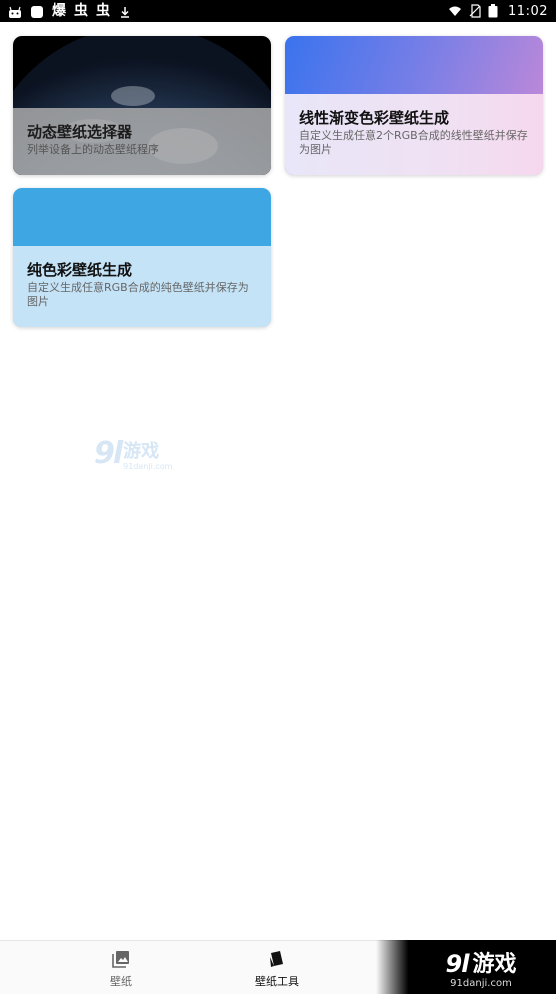 The image size is (556, 994). Describe the element at coordinates (93, 149) in the screenshot. I see `card-description: 列举设备上的动态壁纸程序` at that location.